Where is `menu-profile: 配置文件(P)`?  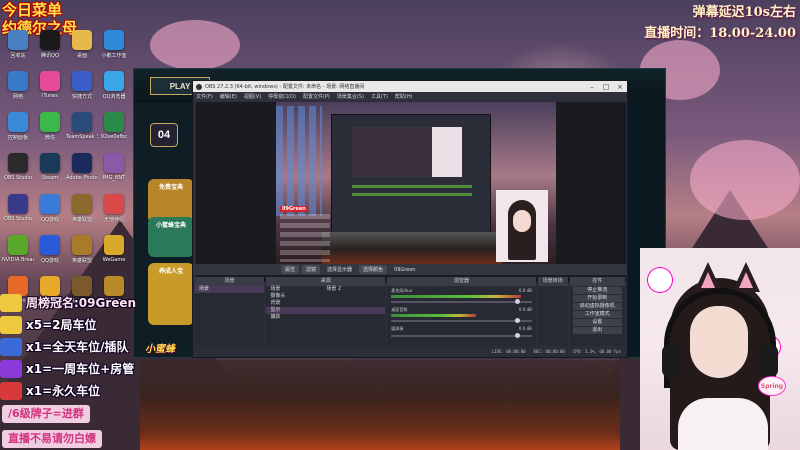
menu-profile: 配置文件(P) is located at coordinates (316, 96).